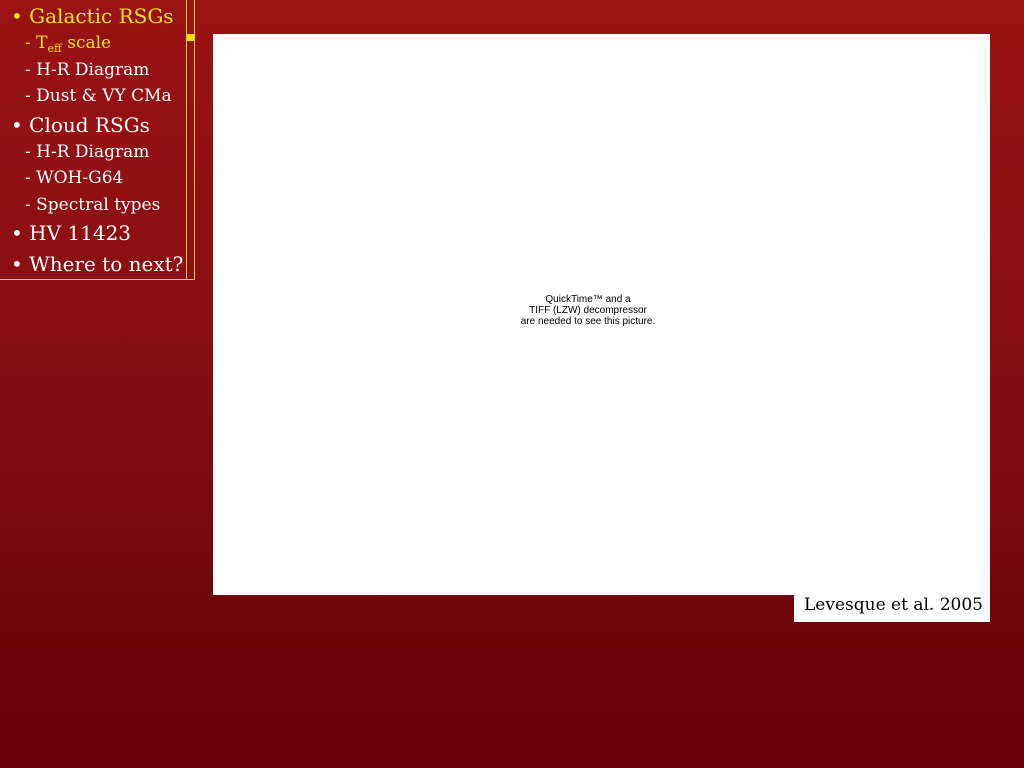 This screenshot has width=1024, height=768. I want to click on outline-item-hr-diagram-galactic: - H-R Diagram, so click(87, 70).